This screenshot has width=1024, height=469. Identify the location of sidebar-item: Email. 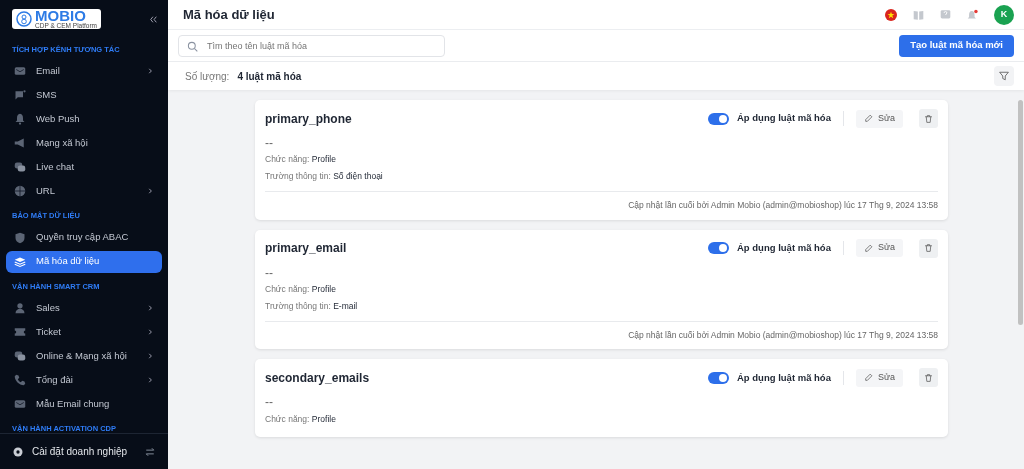
(84, 71).